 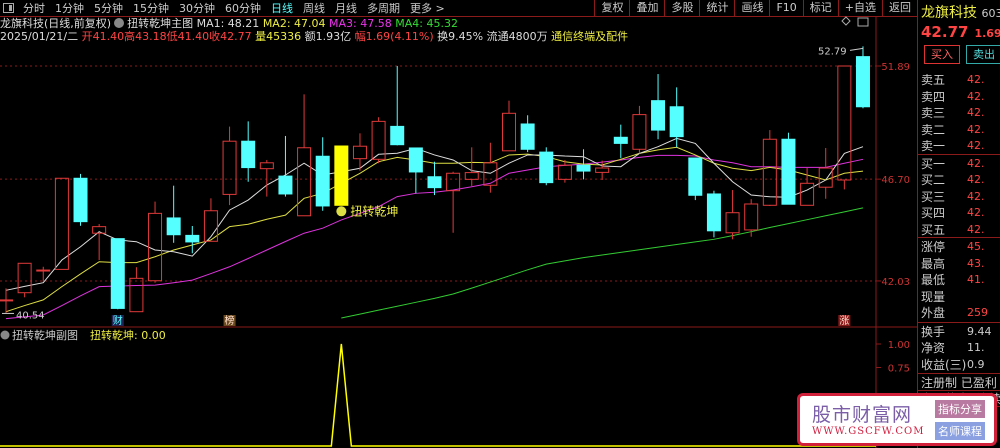 What do you see at coordinates (960, 197) in the screenshot?
I see `quote-row: 买三 42.` at bounding box center [960, 197].